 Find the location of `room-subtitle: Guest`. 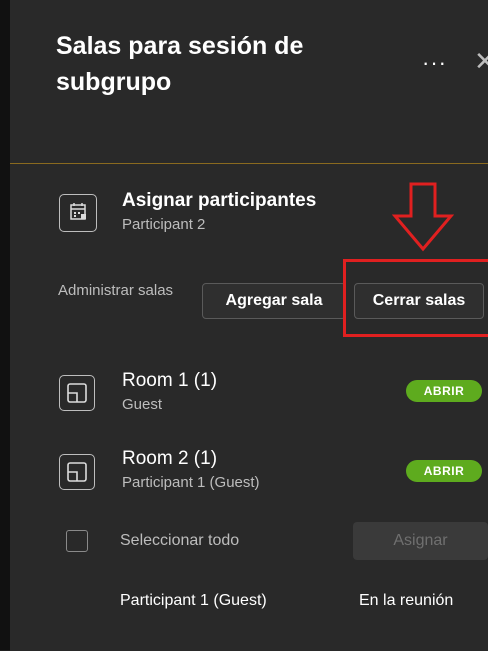

room-subtitle: Guest is located at coordinates (142, 404).